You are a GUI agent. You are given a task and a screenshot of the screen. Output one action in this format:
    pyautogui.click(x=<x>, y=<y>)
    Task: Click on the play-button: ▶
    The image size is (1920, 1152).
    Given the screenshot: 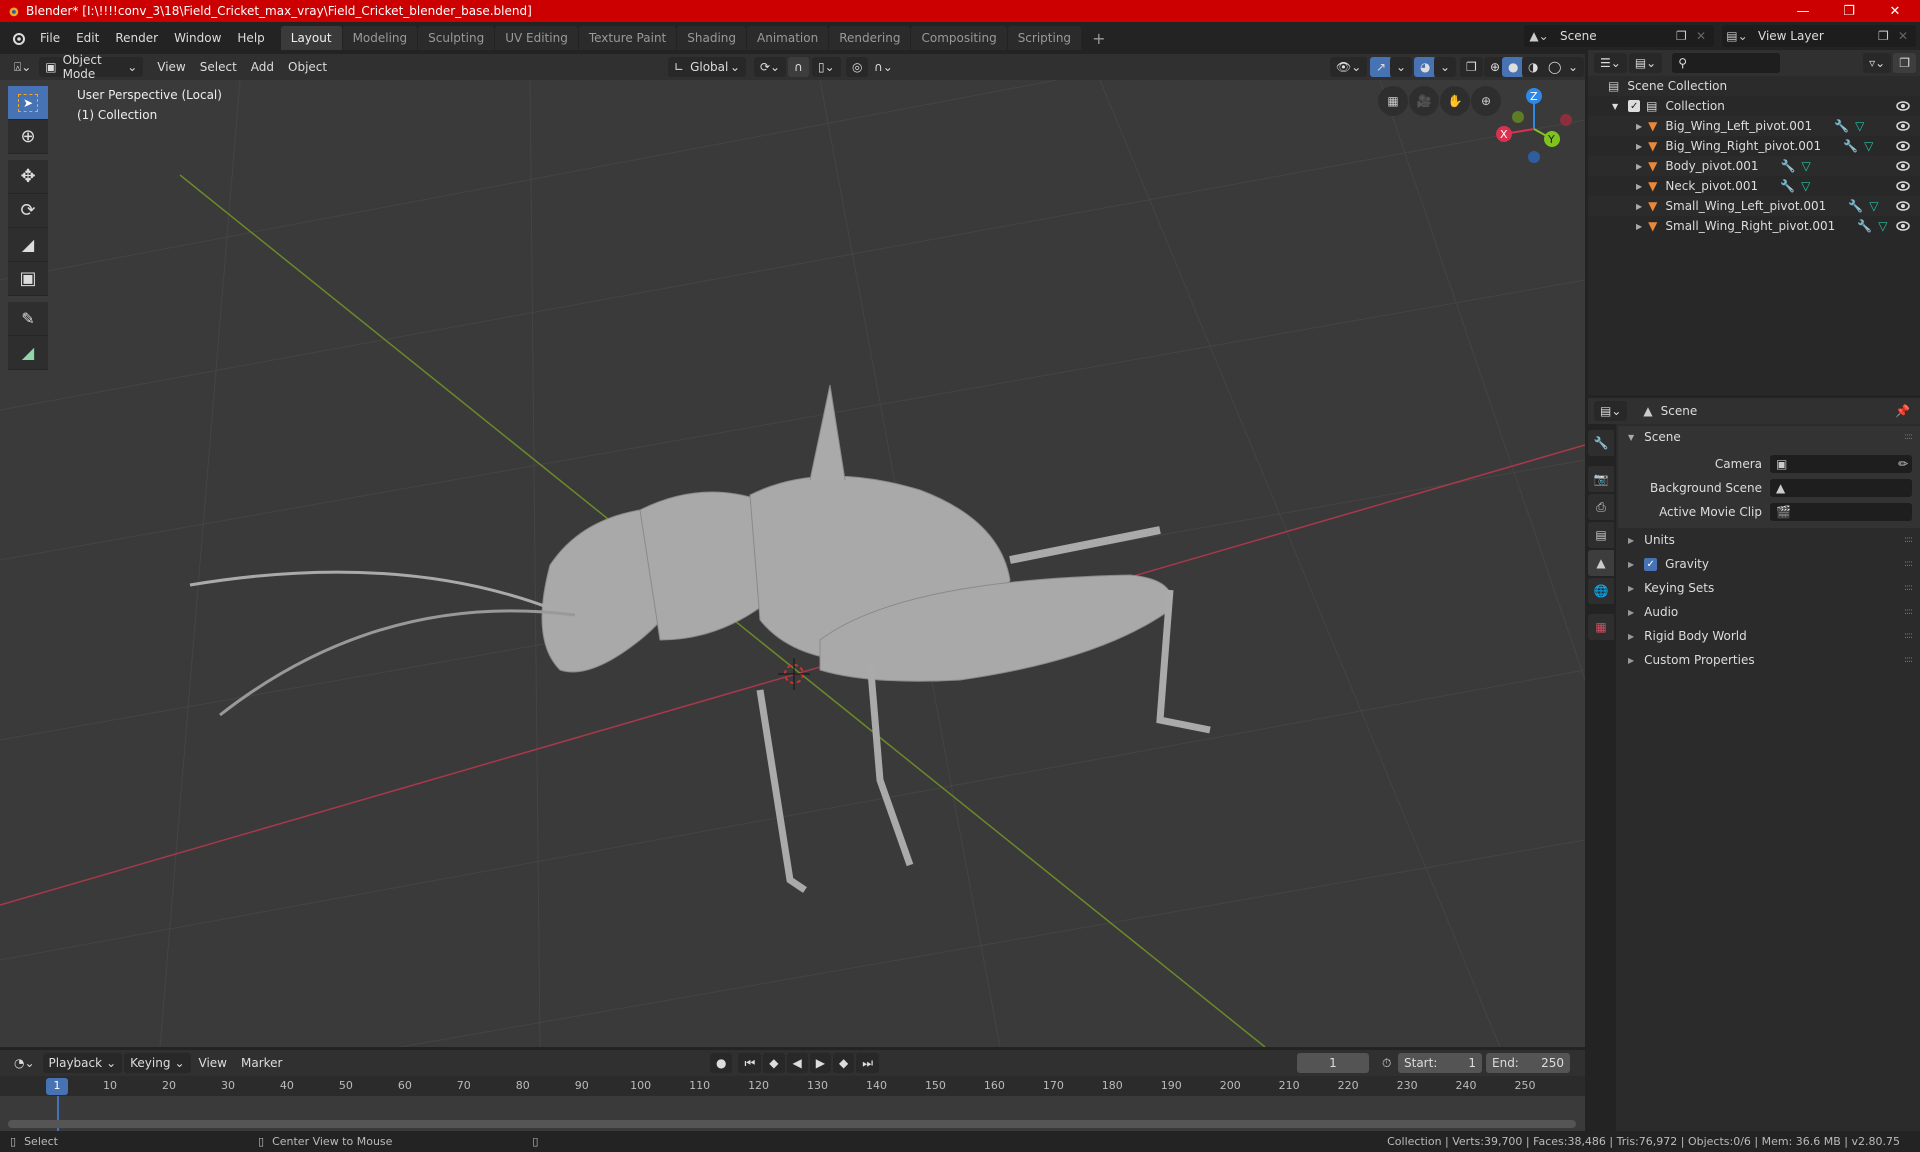 What is the action you would take?
    pyautogui.click(x=820, y=1063)
    